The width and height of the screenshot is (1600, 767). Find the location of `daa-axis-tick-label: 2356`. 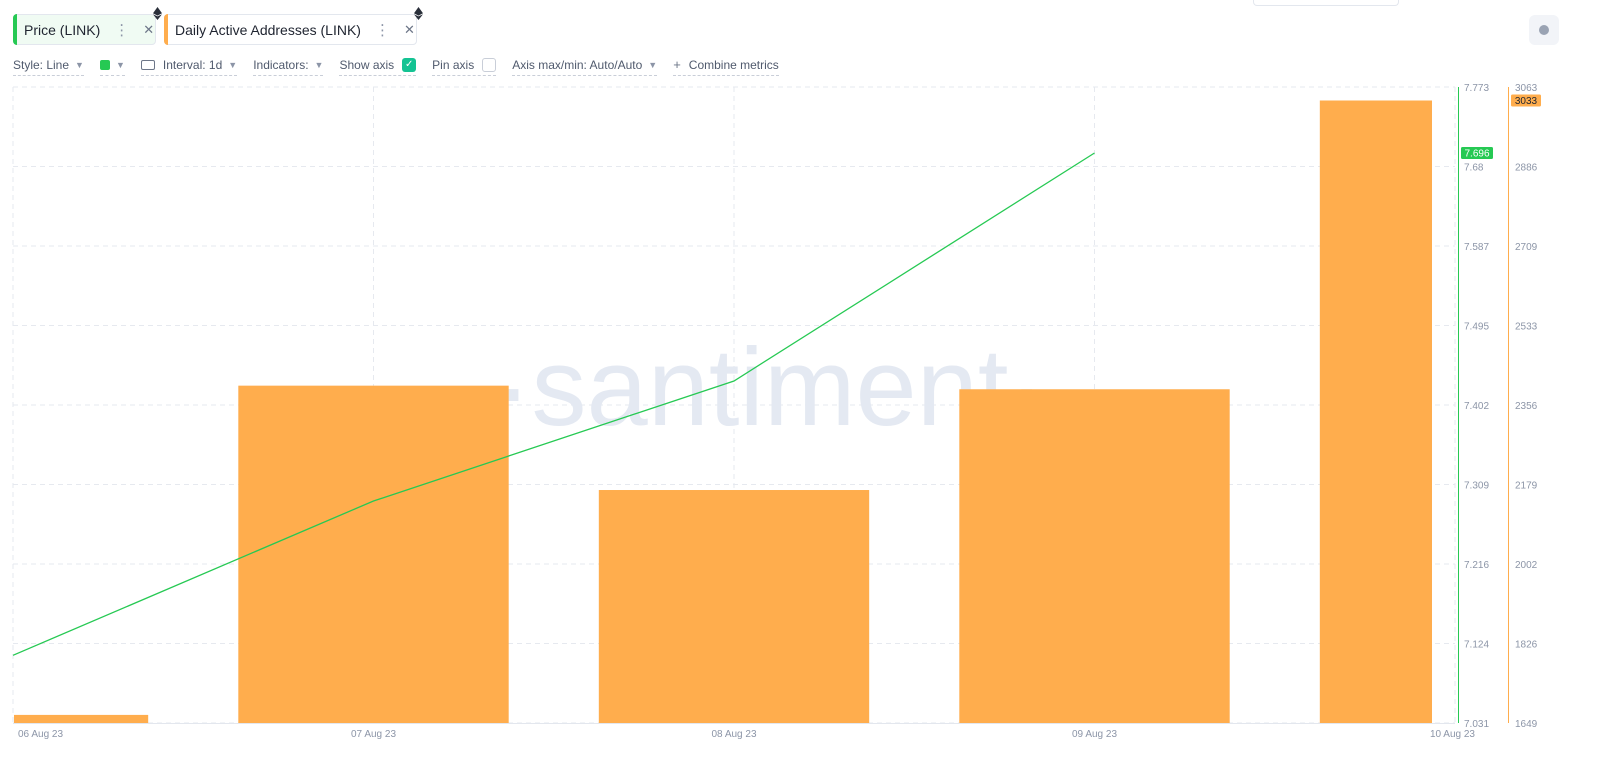

daa-axis-tick-label: 2356 is located at coordinates (1526, 406).